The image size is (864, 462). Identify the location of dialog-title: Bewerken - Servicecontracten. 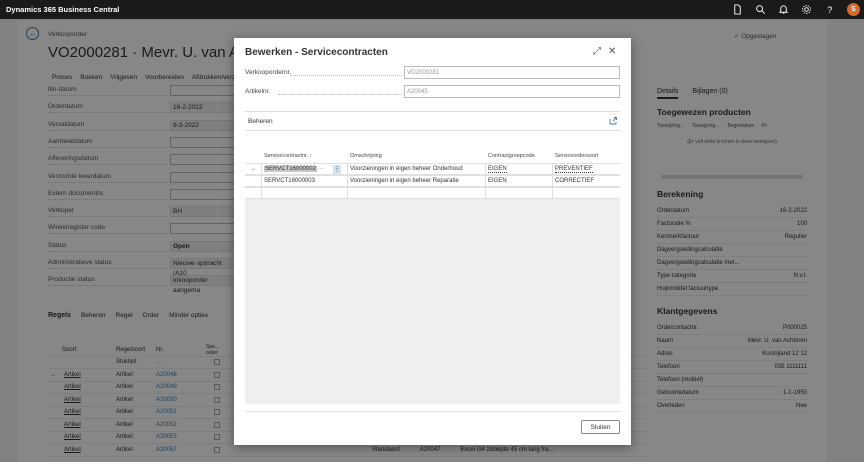
(316, 52).